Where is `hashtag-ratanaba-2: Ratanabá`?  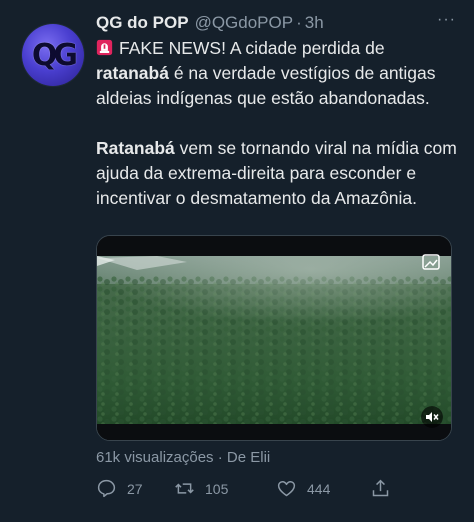 hashtag-ratanaba-2: Ratanabá is located at coordinates (135, 148).